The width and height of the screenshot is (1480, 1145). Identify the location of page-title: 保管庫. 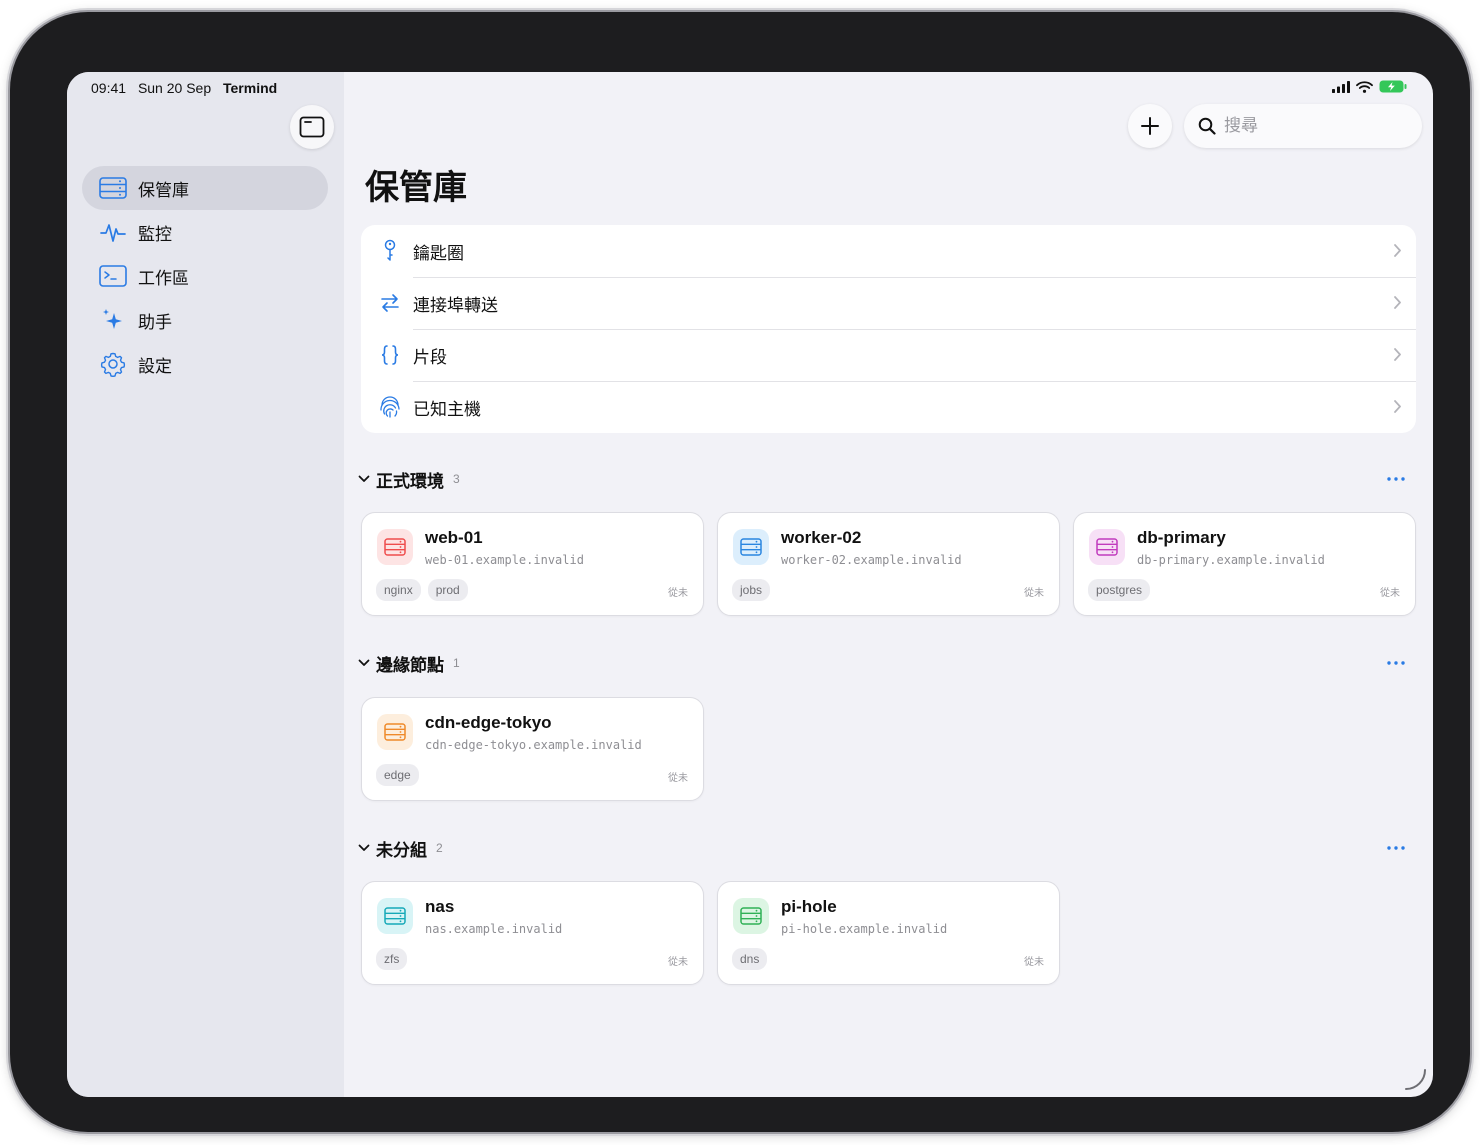
(416, 188).